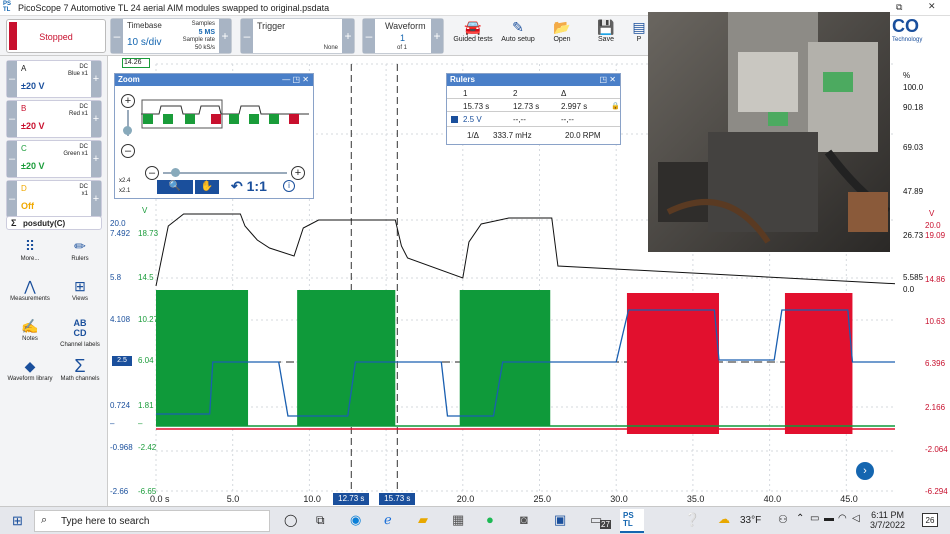 The image size is (950, 534). I want to click on taskbar-app-badge: ▭ 27, so click(601, 521).